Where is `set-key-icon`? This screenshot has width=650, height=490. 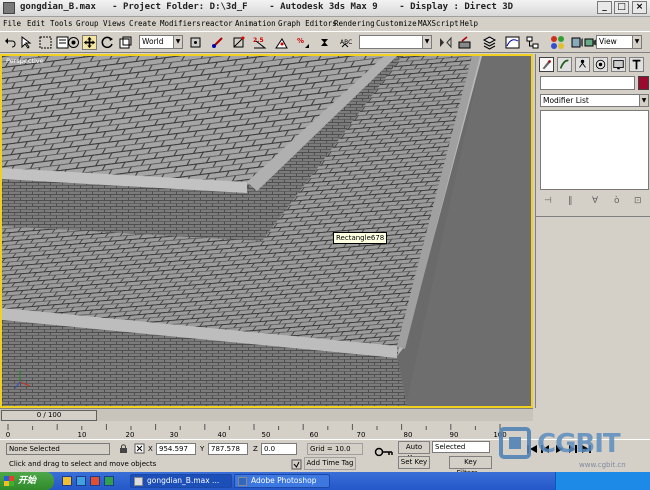 set-key-icon is located at coordinates (384, 452).